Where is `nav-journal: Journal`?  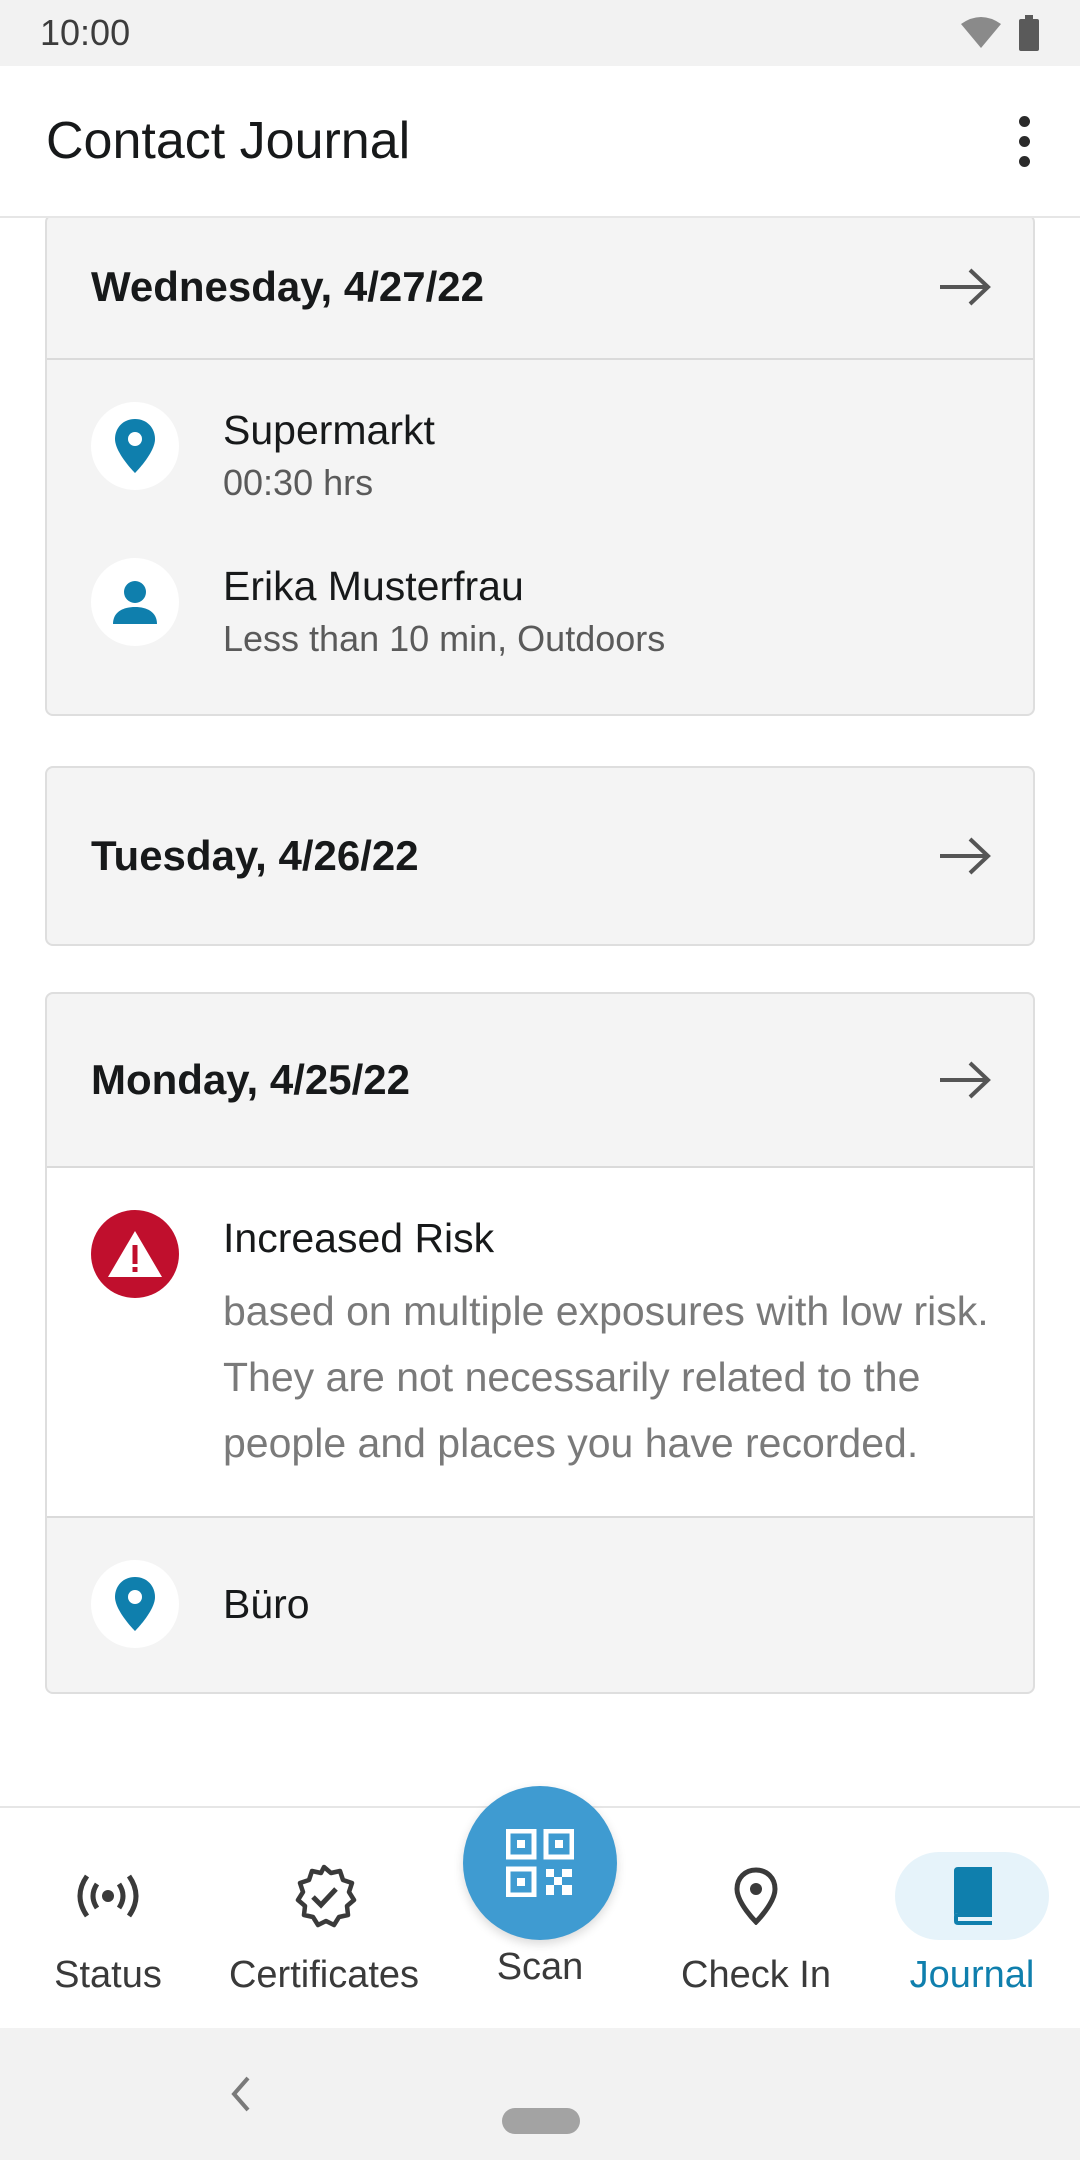 nav-journal: Journal is located at coordinates (972, 1919).